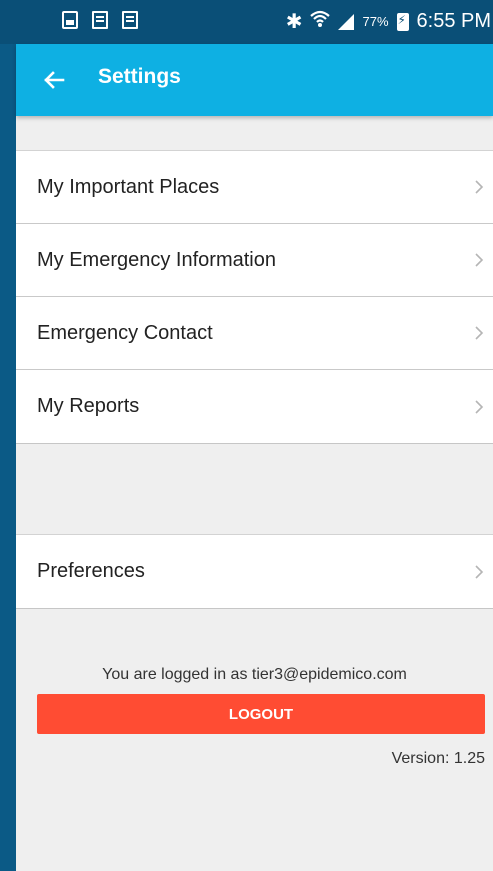  Describe the element at coordinates (254, 674) in the screenshot. I see `logged-in-text: You are logged in as tier3@epidemico.com` at that location.